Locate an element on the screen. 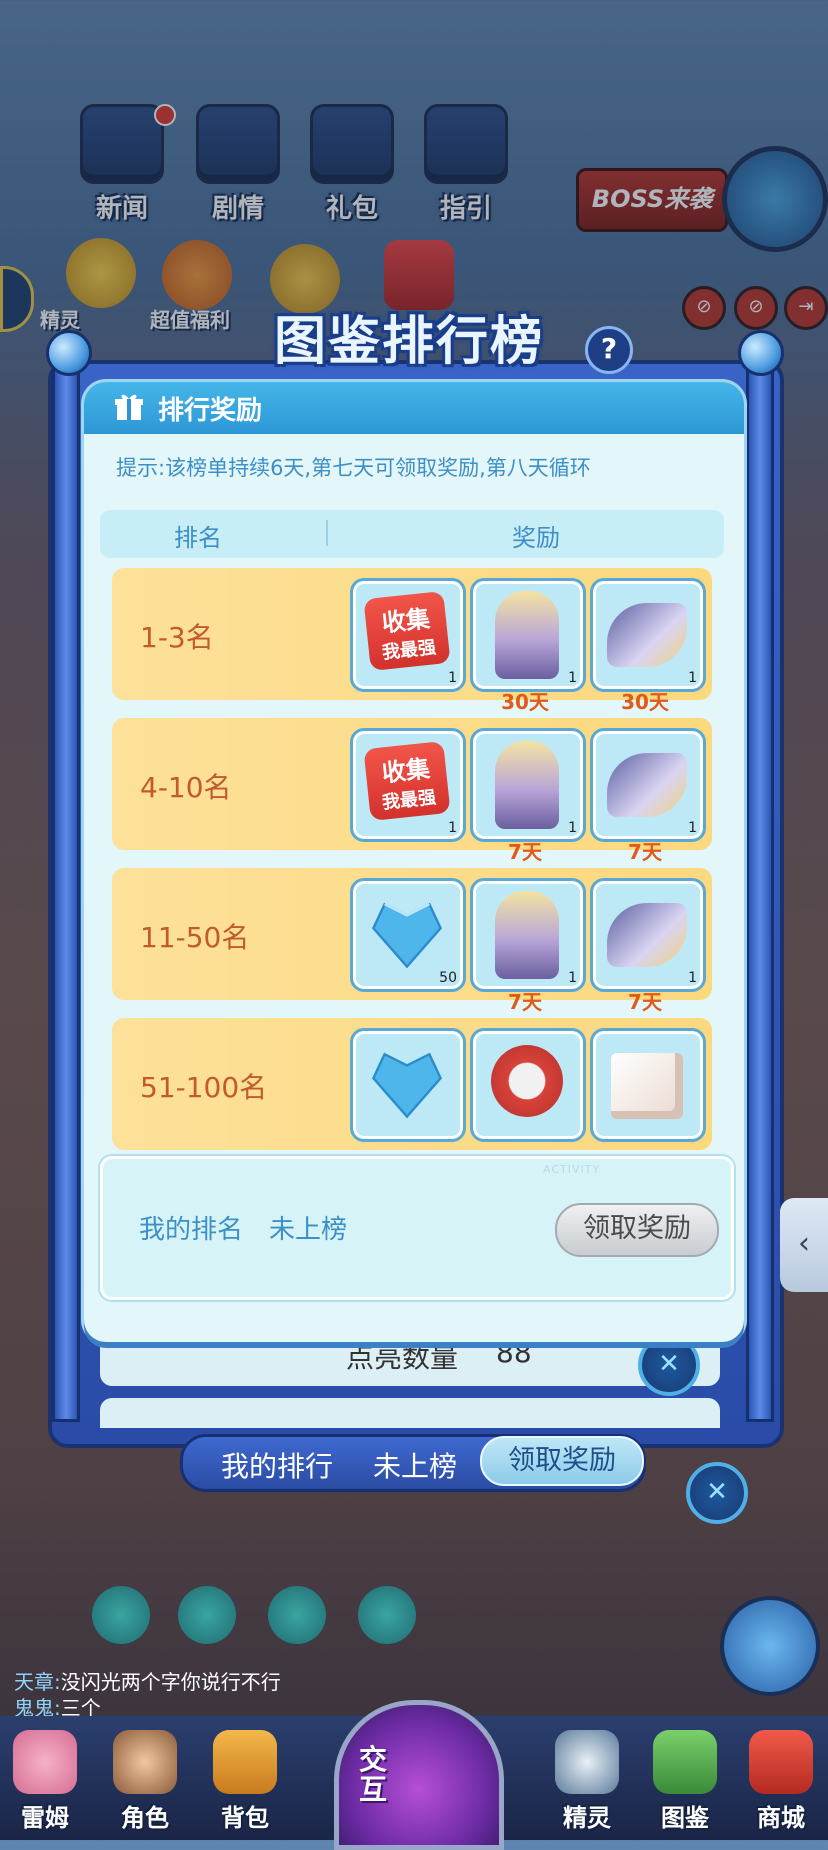  diamond-heart-icon: 50 is located at coordinates (408, 935).